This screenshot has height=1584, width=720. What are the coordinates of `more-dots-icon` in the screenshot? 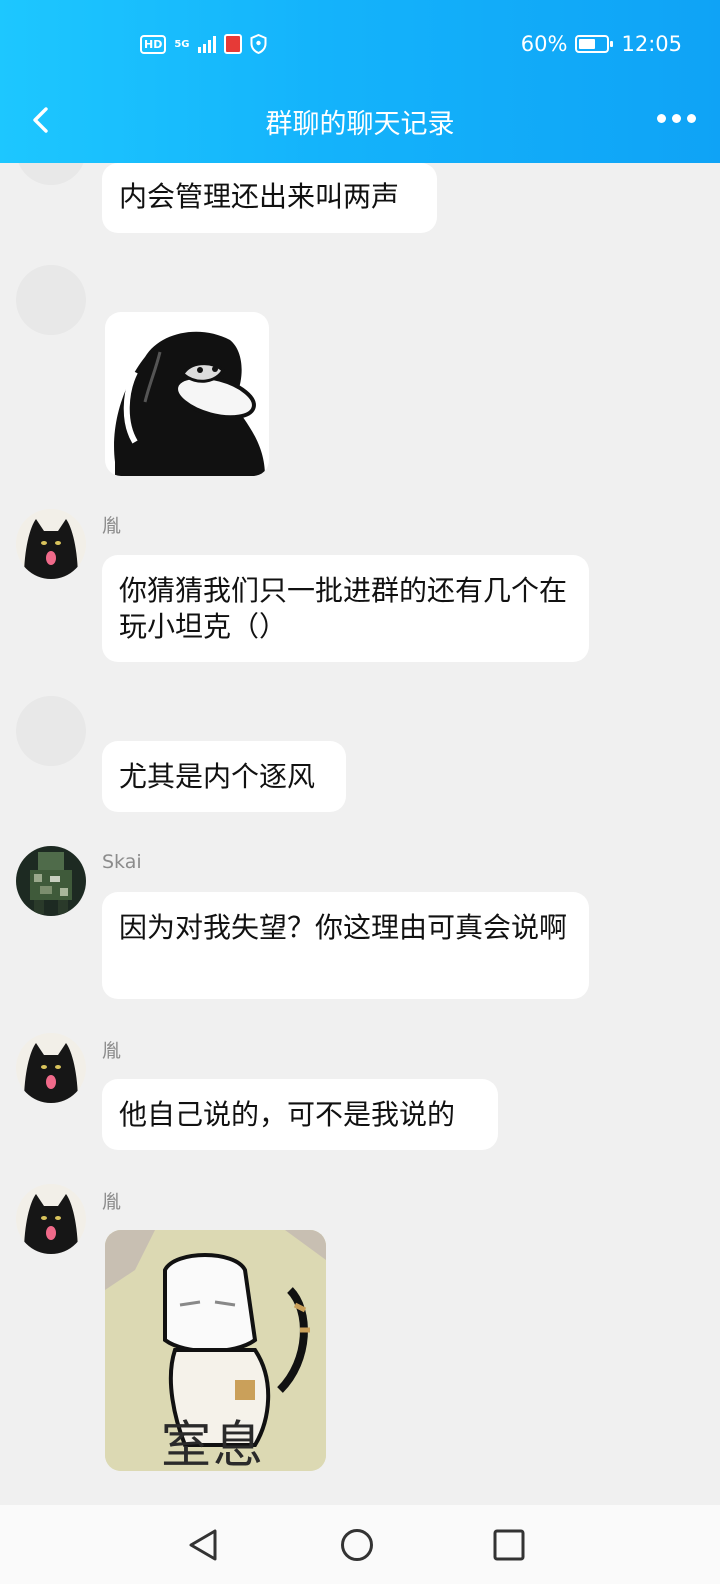 It's located at (676, 118).